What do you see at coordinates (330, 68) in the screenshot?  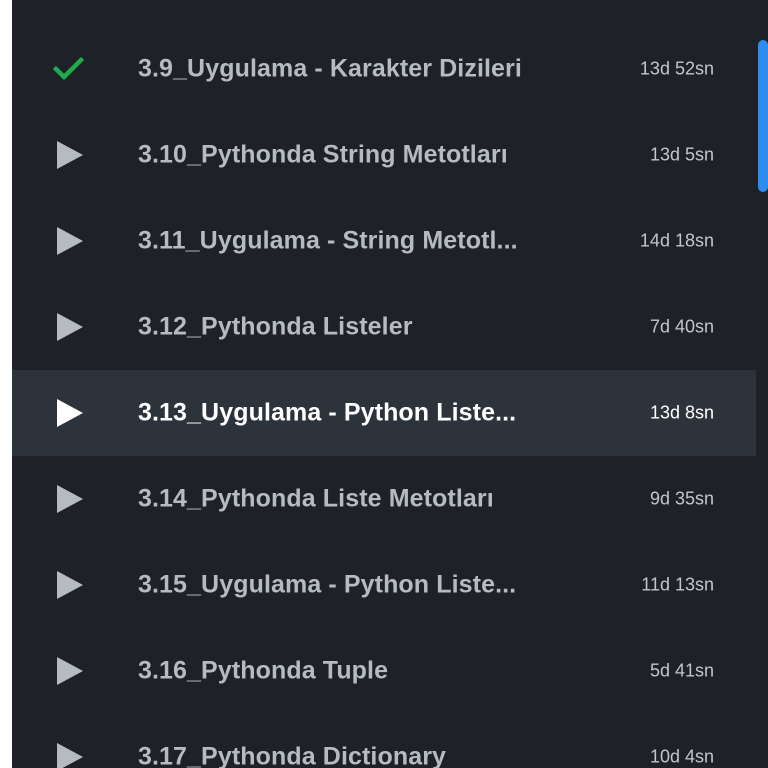 I see `lesson-title: 3.9_Uygulama - Karakter Dizileri` at bounding box center [330, 68].